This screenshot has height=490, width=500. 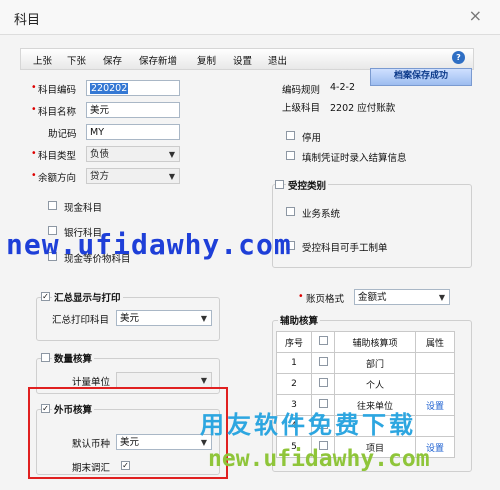 I want to click on quantity-checkbox, so click(x=45, y=357).